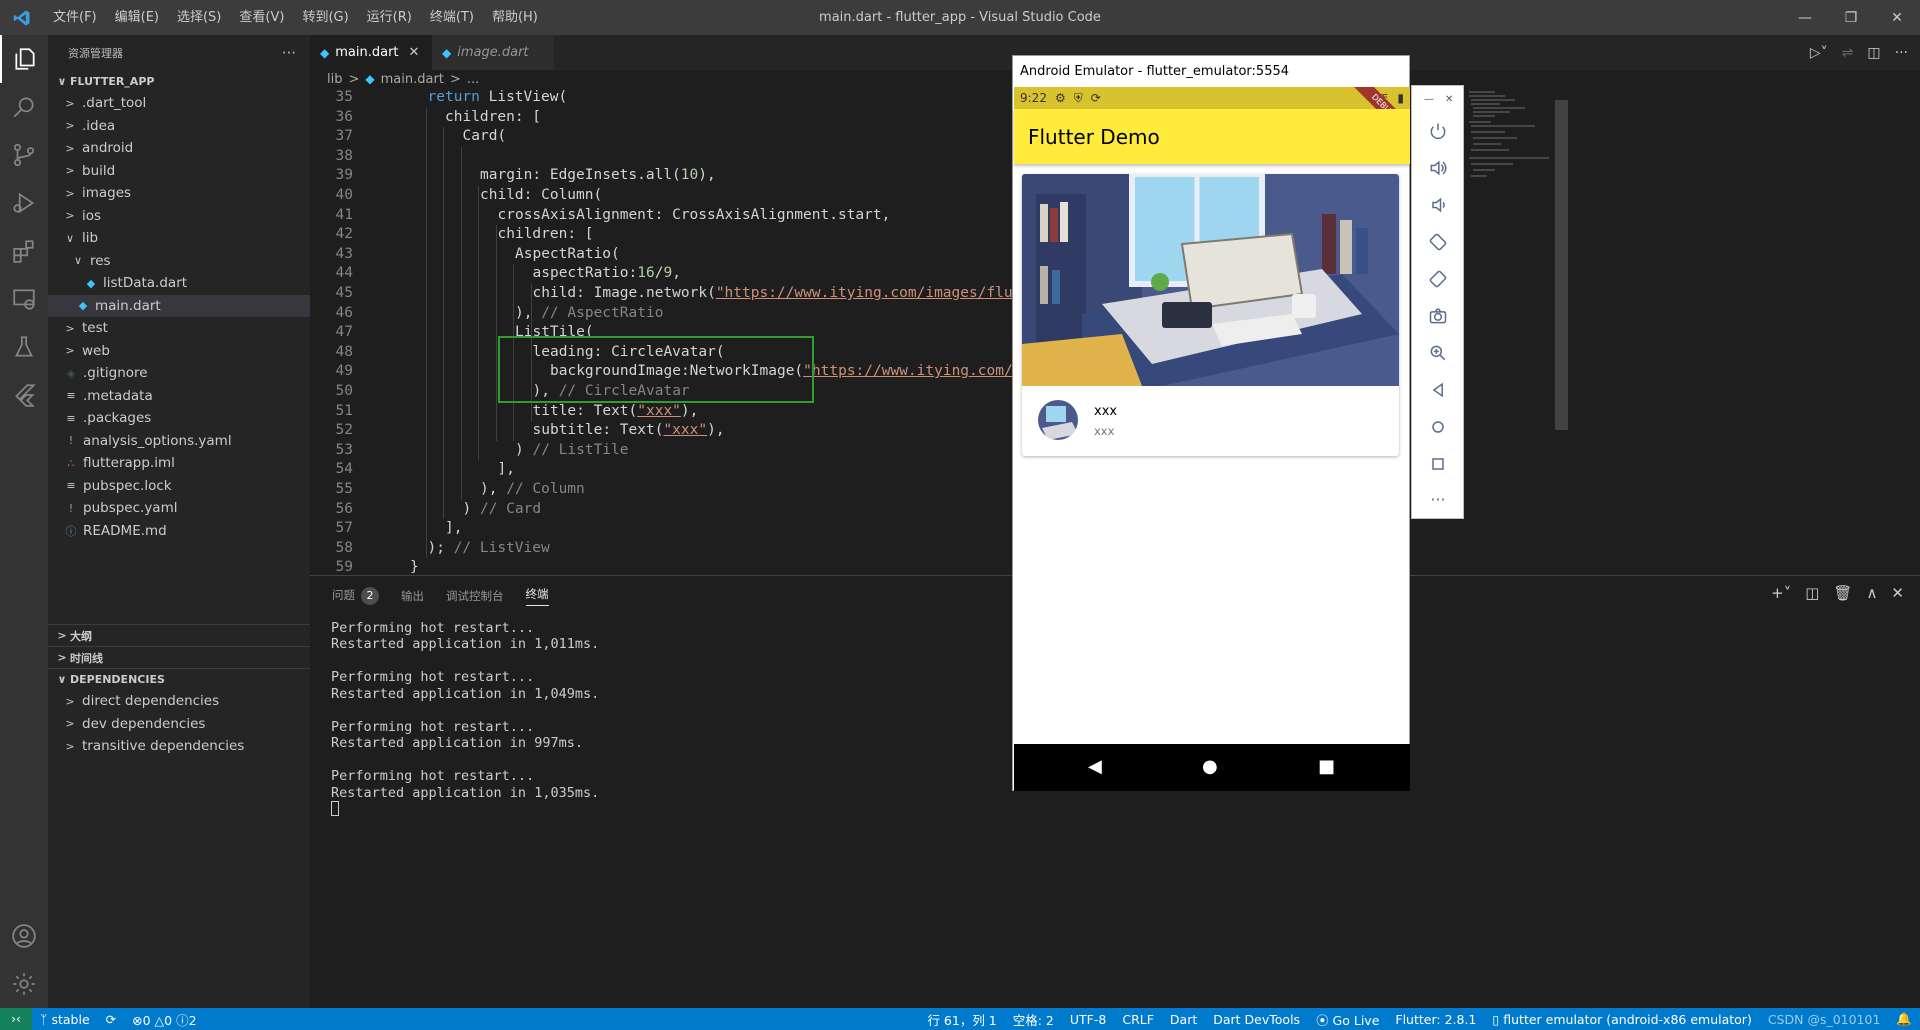 This screenshot has height=1030, width=1920. I want to click on scrollbar-thumb, so click(1561, 265).